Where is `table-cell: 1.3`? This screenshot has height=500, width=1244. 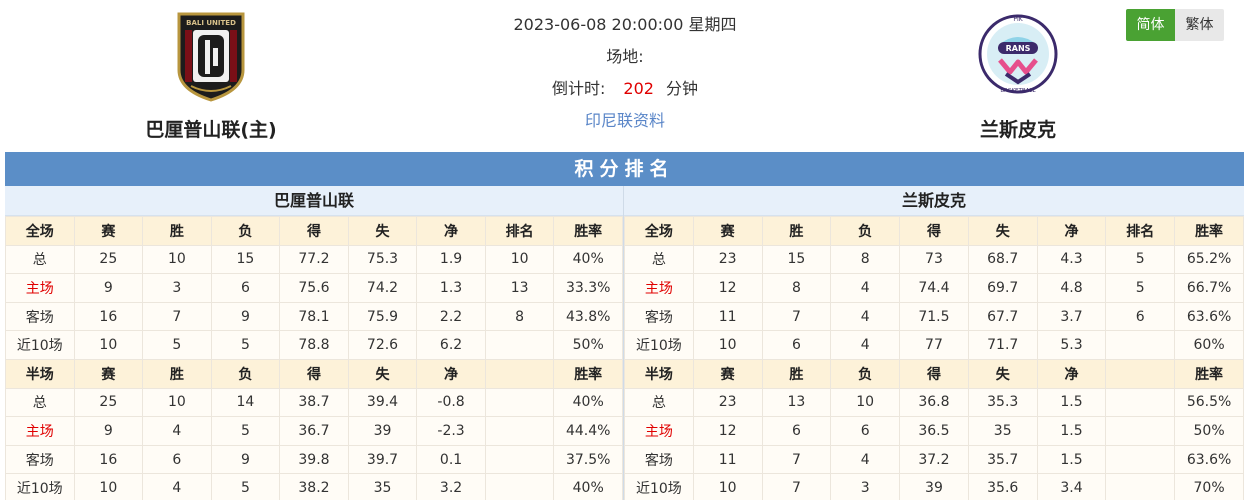
table-cell: 1.3 is located at coordinates (451, 288).